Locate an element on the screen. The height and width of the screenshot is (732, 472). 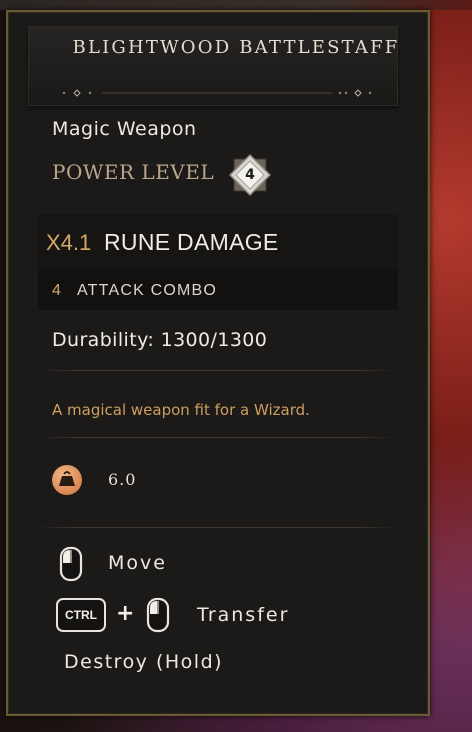
item-type: Magic Weapon is located at coordinates (124, 129).